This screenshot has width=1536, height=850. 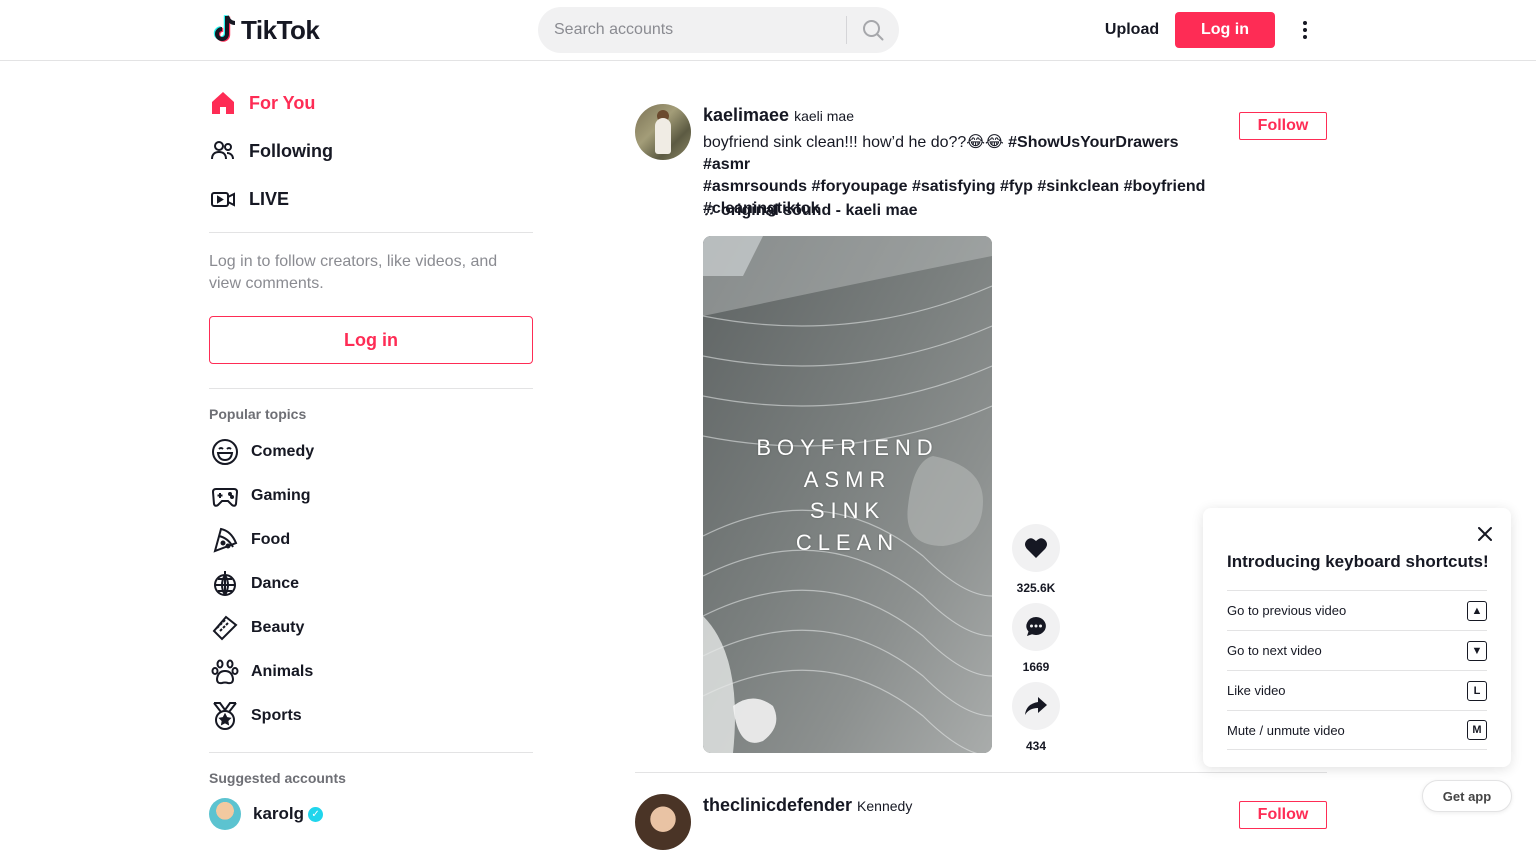 I want to click on shortcut-label: Go to next video, so click(x=1274, y=650).